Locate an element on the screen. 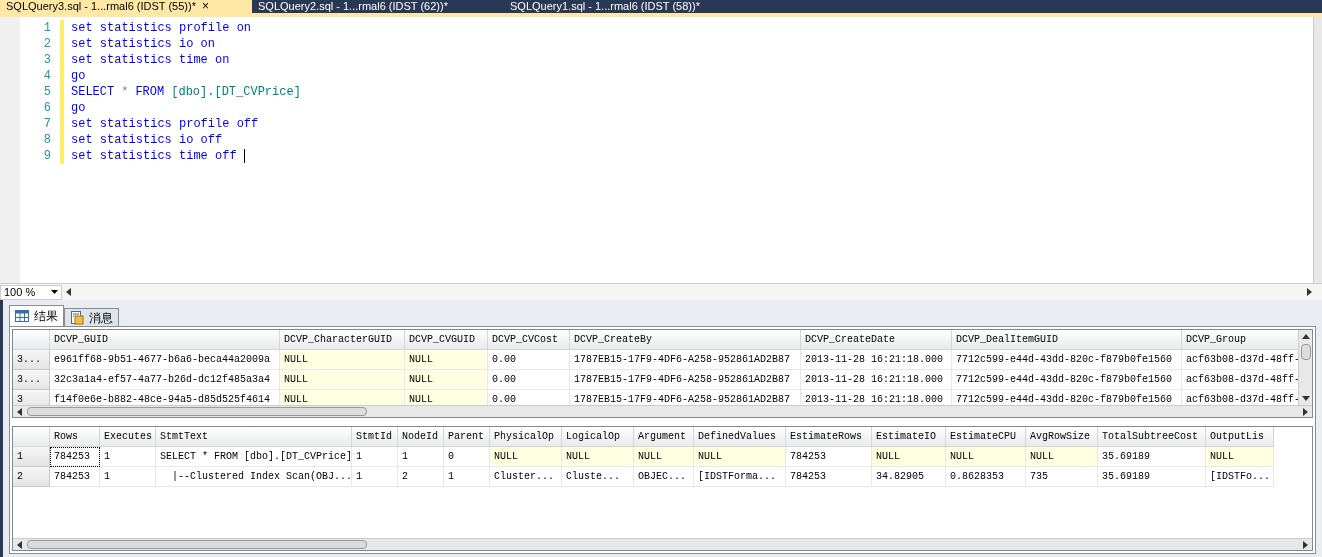 The width and height of the screenshot is (1322, 557). code-text: SELECT is located at coordinates (93, 92).